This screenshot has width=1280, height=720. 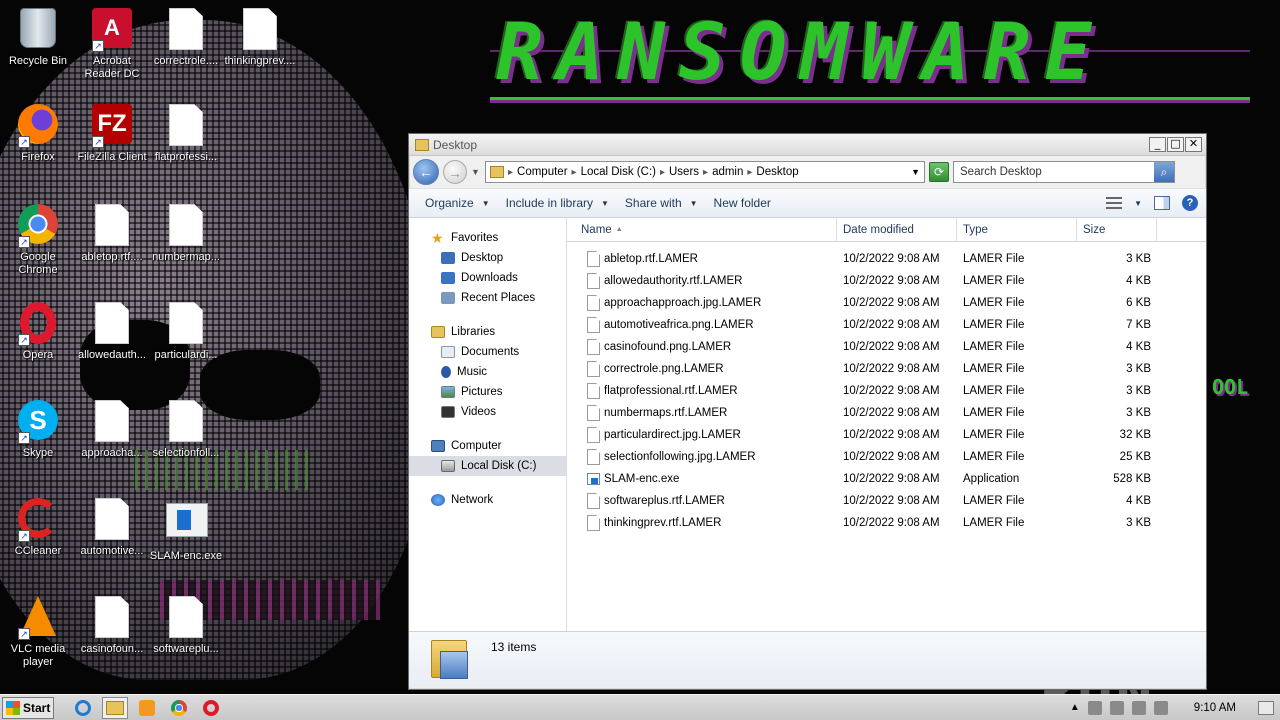 What do you see at coordinates (702, 435) in the screenshot?
I see `file-name-cell: particulardirect.jpg.LAMER` at bounding box center [702, 435].